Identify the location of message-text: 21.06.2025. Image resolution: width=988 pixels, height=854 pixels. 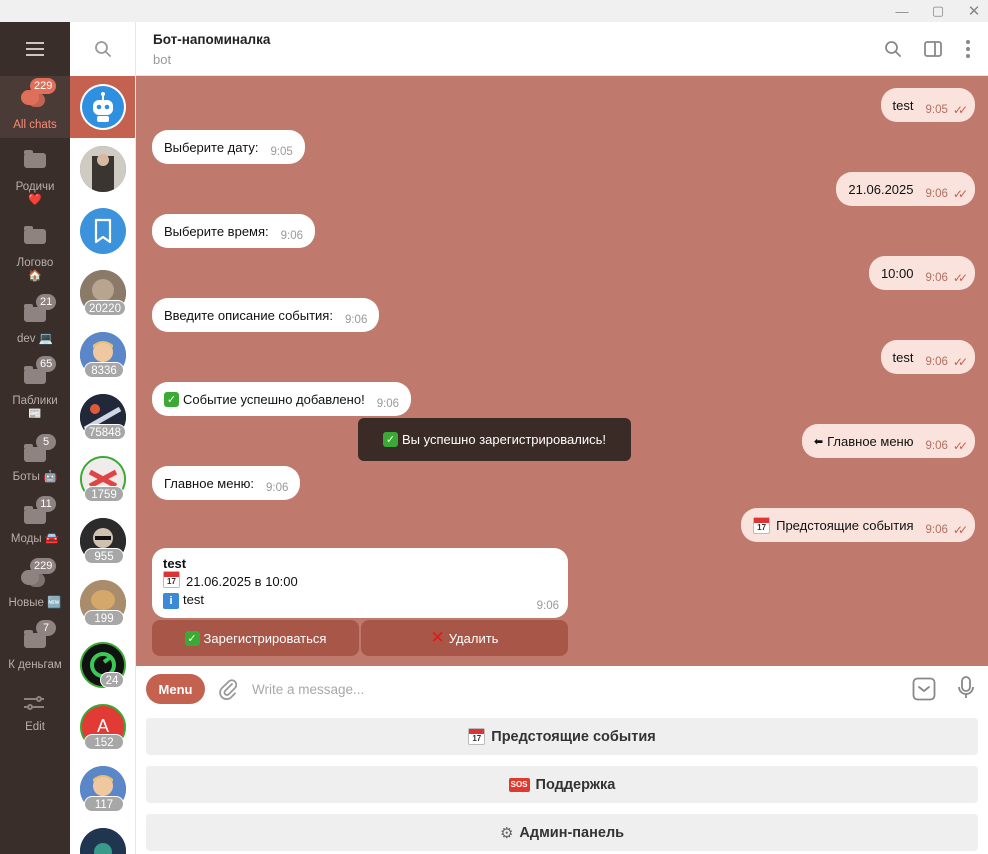
(881, 189).